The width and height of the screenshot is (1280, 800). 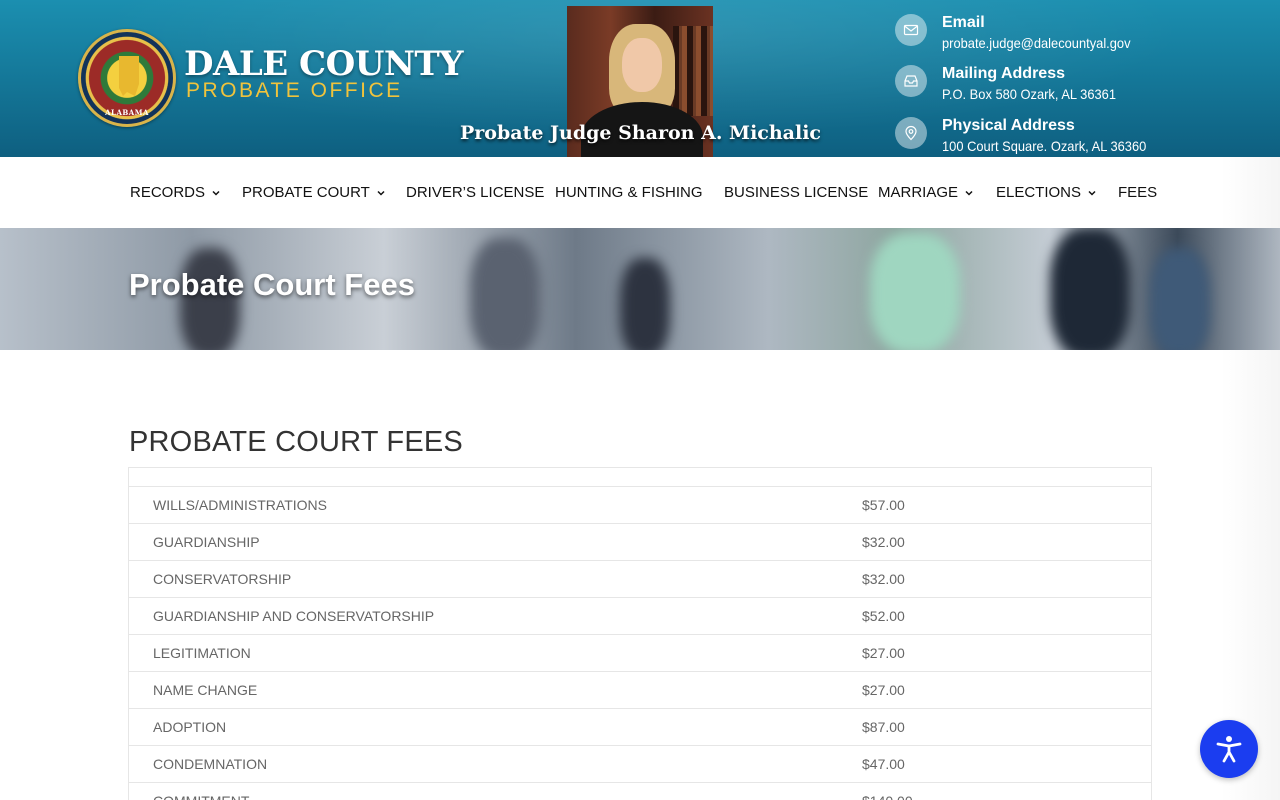 What do you see at coordinates (1003, 73) in the screenshot?
I see `contact-label: Mailing Address` at bounding box center [1003, 73].